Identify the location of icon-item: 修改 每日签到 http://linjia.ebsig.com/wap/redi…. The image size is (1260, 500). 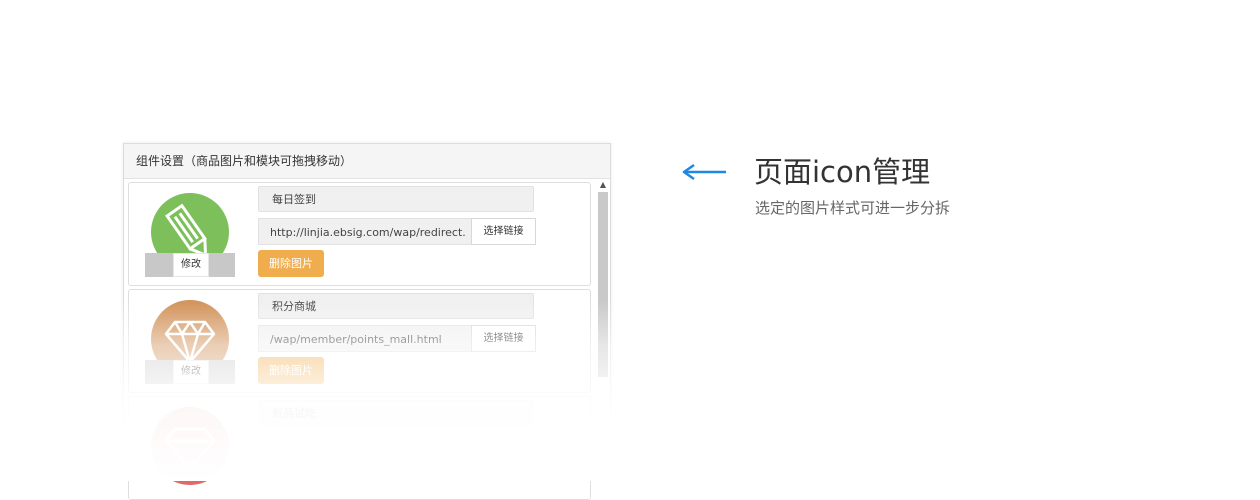
(359, 234).